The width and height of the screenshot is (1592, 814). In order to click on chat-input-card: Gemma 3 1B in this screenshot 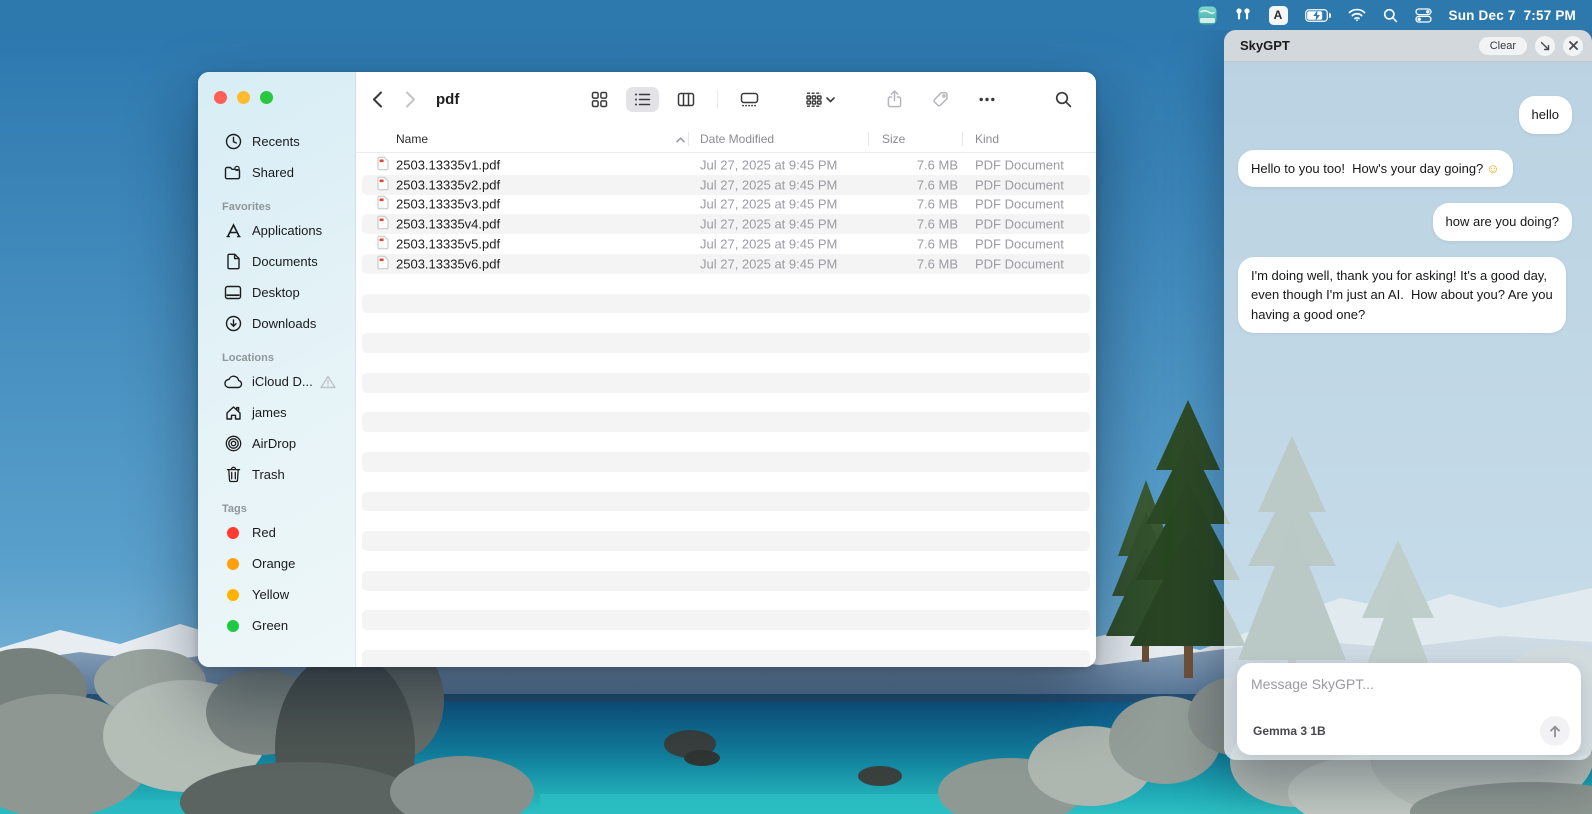, I will do `click(1409, 709)`.